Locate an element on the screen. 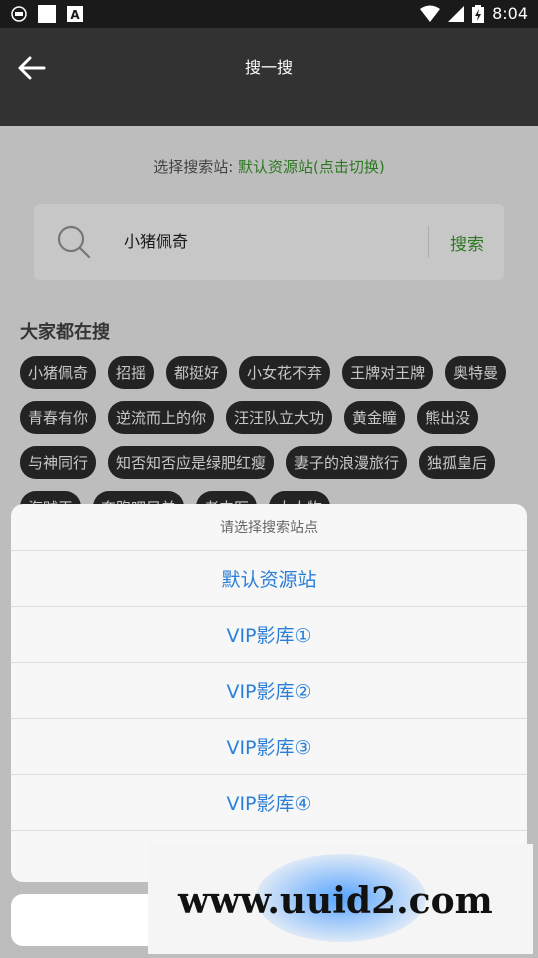 The height and width of the screenshot is (958, 538). site-option-vip3: VIP影库③ is located at coordinates (269, 747).